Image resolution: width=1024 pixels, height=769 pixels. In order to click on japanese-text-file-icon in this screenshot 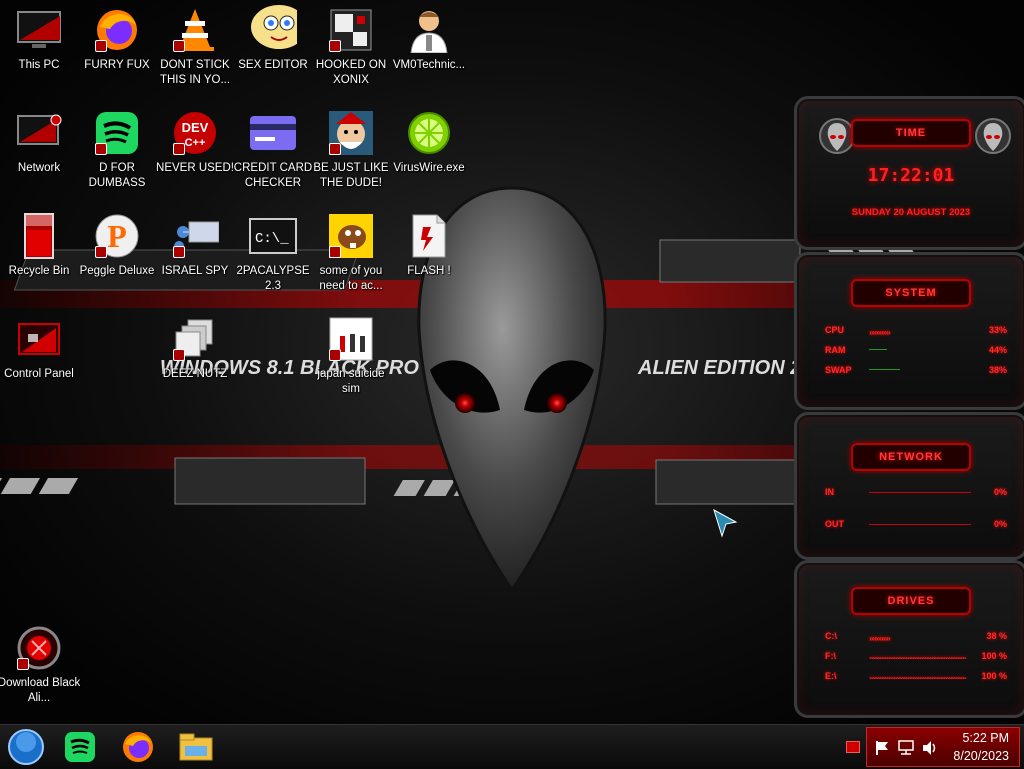, I will do `click(351, 339)`.